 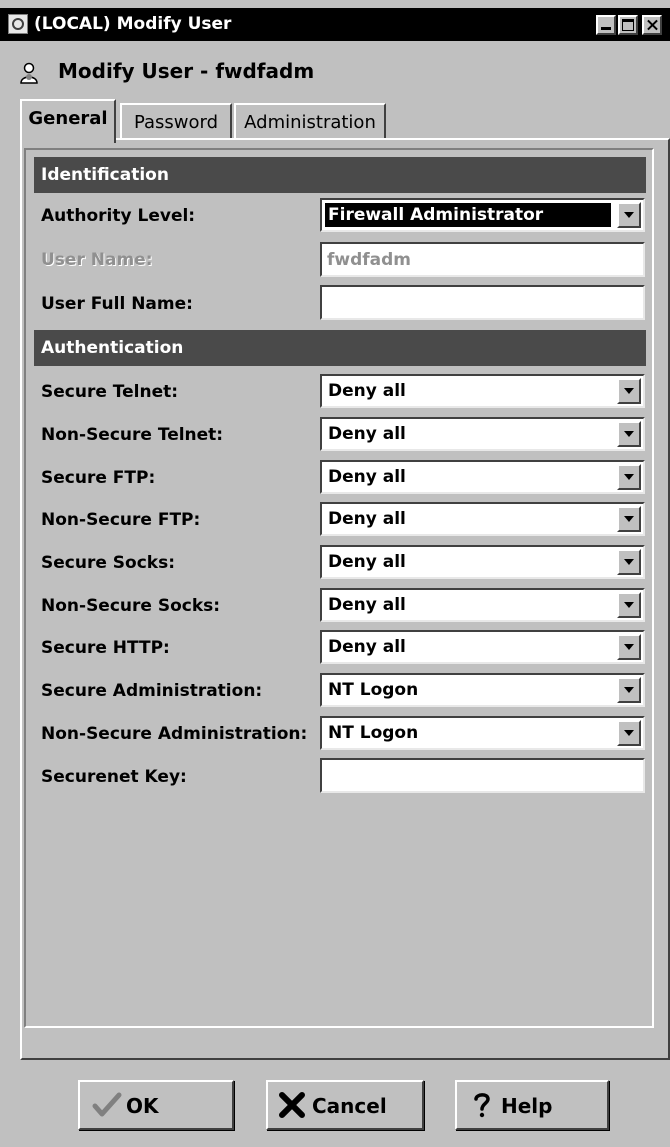 I want to click on non-secure-socks-label: Non-Secure Socks:, so click(x=131, y=606).